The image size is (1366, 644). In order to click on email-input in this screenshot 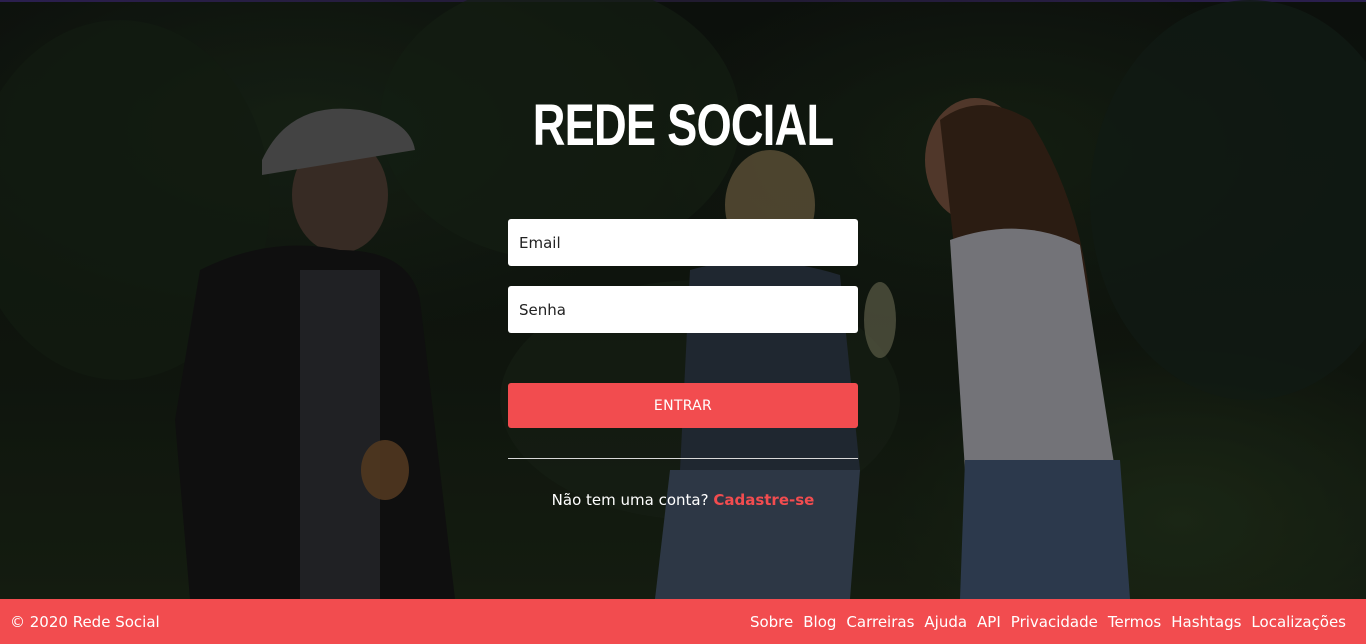, I will do `click(683, 242)`.